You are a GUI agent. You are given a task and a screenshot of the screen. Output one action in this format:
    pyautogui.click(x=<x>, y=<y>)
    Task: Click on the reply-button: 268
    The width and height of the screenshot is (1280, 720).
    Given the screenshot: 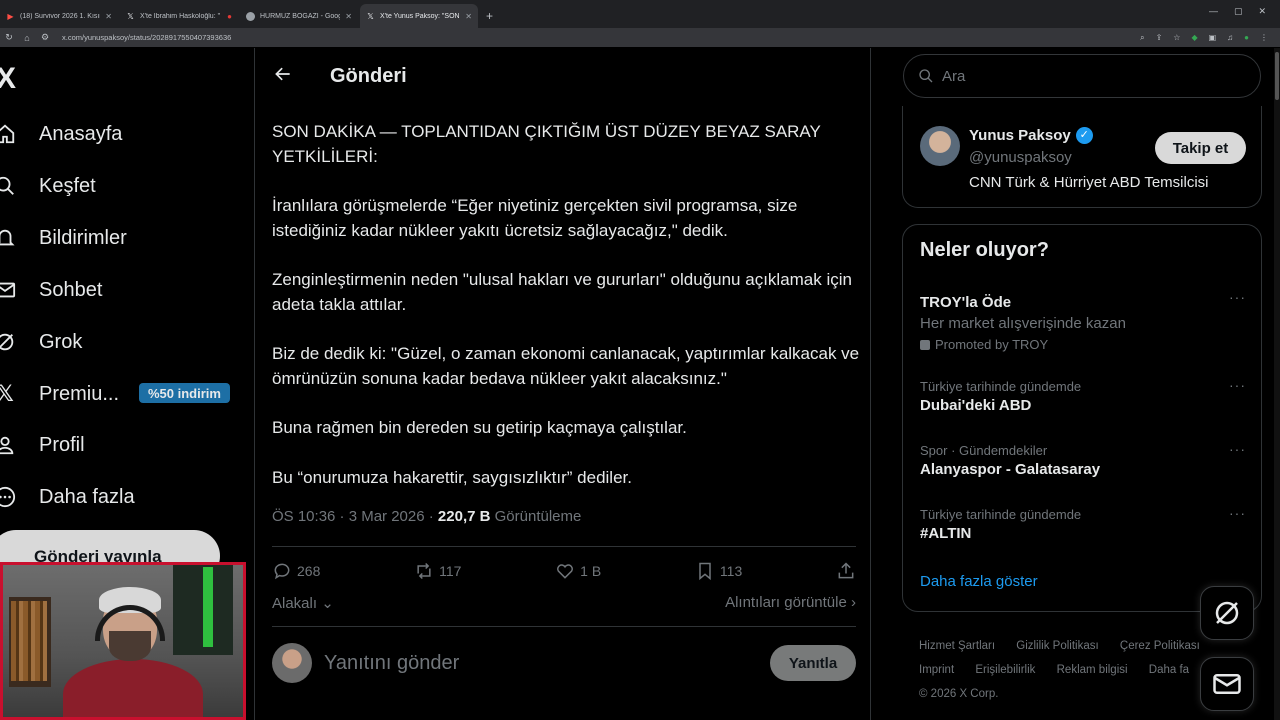 What is the action you would take?
    pyautogui.click(x=296, y=571)
    